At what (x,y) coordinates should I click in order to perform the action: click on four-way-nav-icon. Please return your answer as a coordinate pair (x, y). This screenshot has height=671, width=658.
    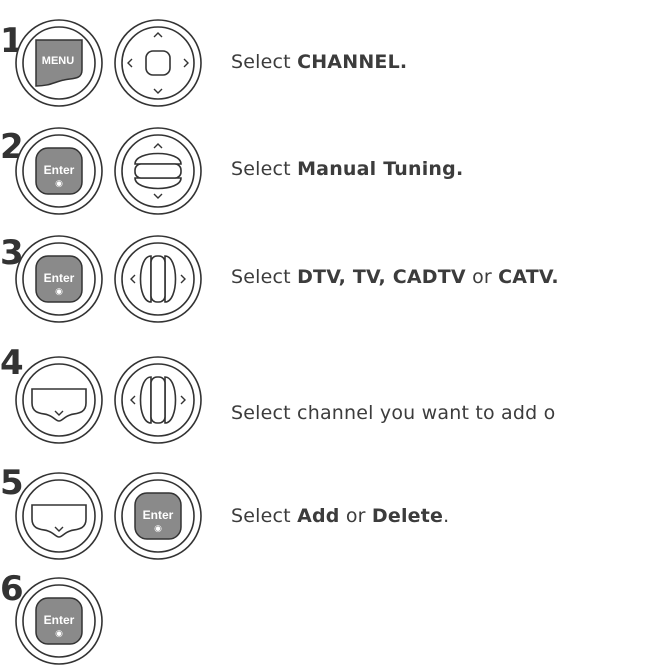
    Looking at the image, I should click on (158, 63).